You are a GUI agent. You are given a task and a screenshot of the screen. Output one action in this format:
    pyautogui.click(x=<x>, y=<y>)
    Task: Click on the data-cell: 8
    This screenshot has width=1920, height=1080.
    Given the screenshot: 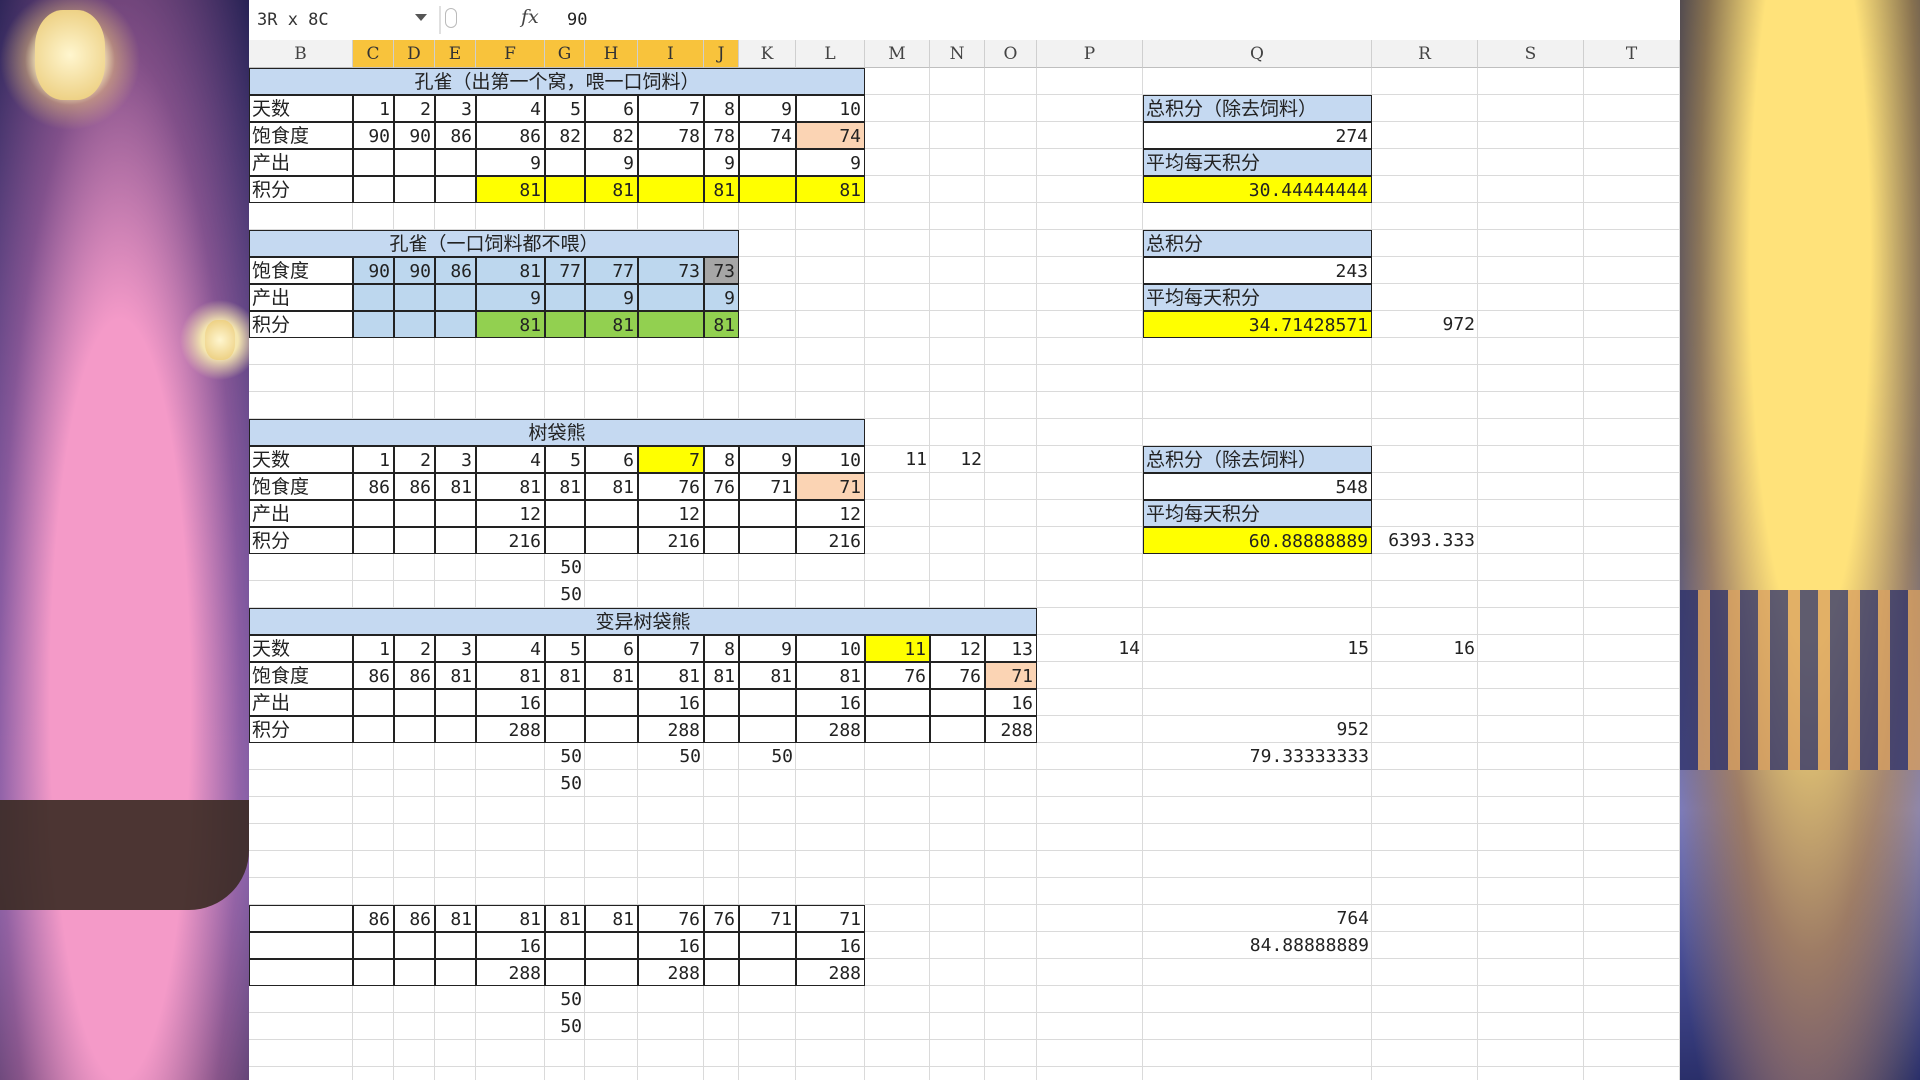 What is the action you would take?
    pyautogui.click(x=721, y=459)
    